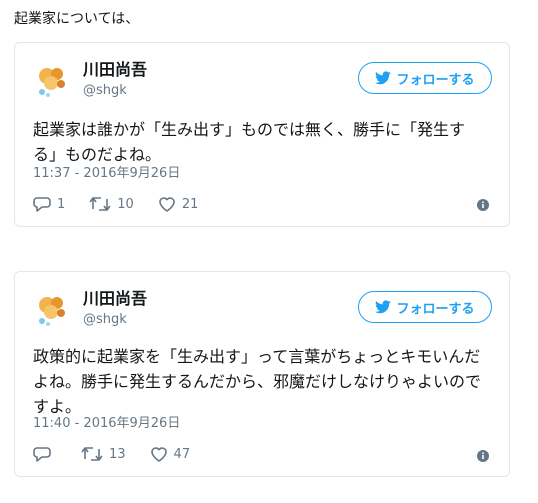  What do you see at coordinates (111, 204) in the screenshot?
I see `retweet-button: 10` at bounding box center [111, 204].